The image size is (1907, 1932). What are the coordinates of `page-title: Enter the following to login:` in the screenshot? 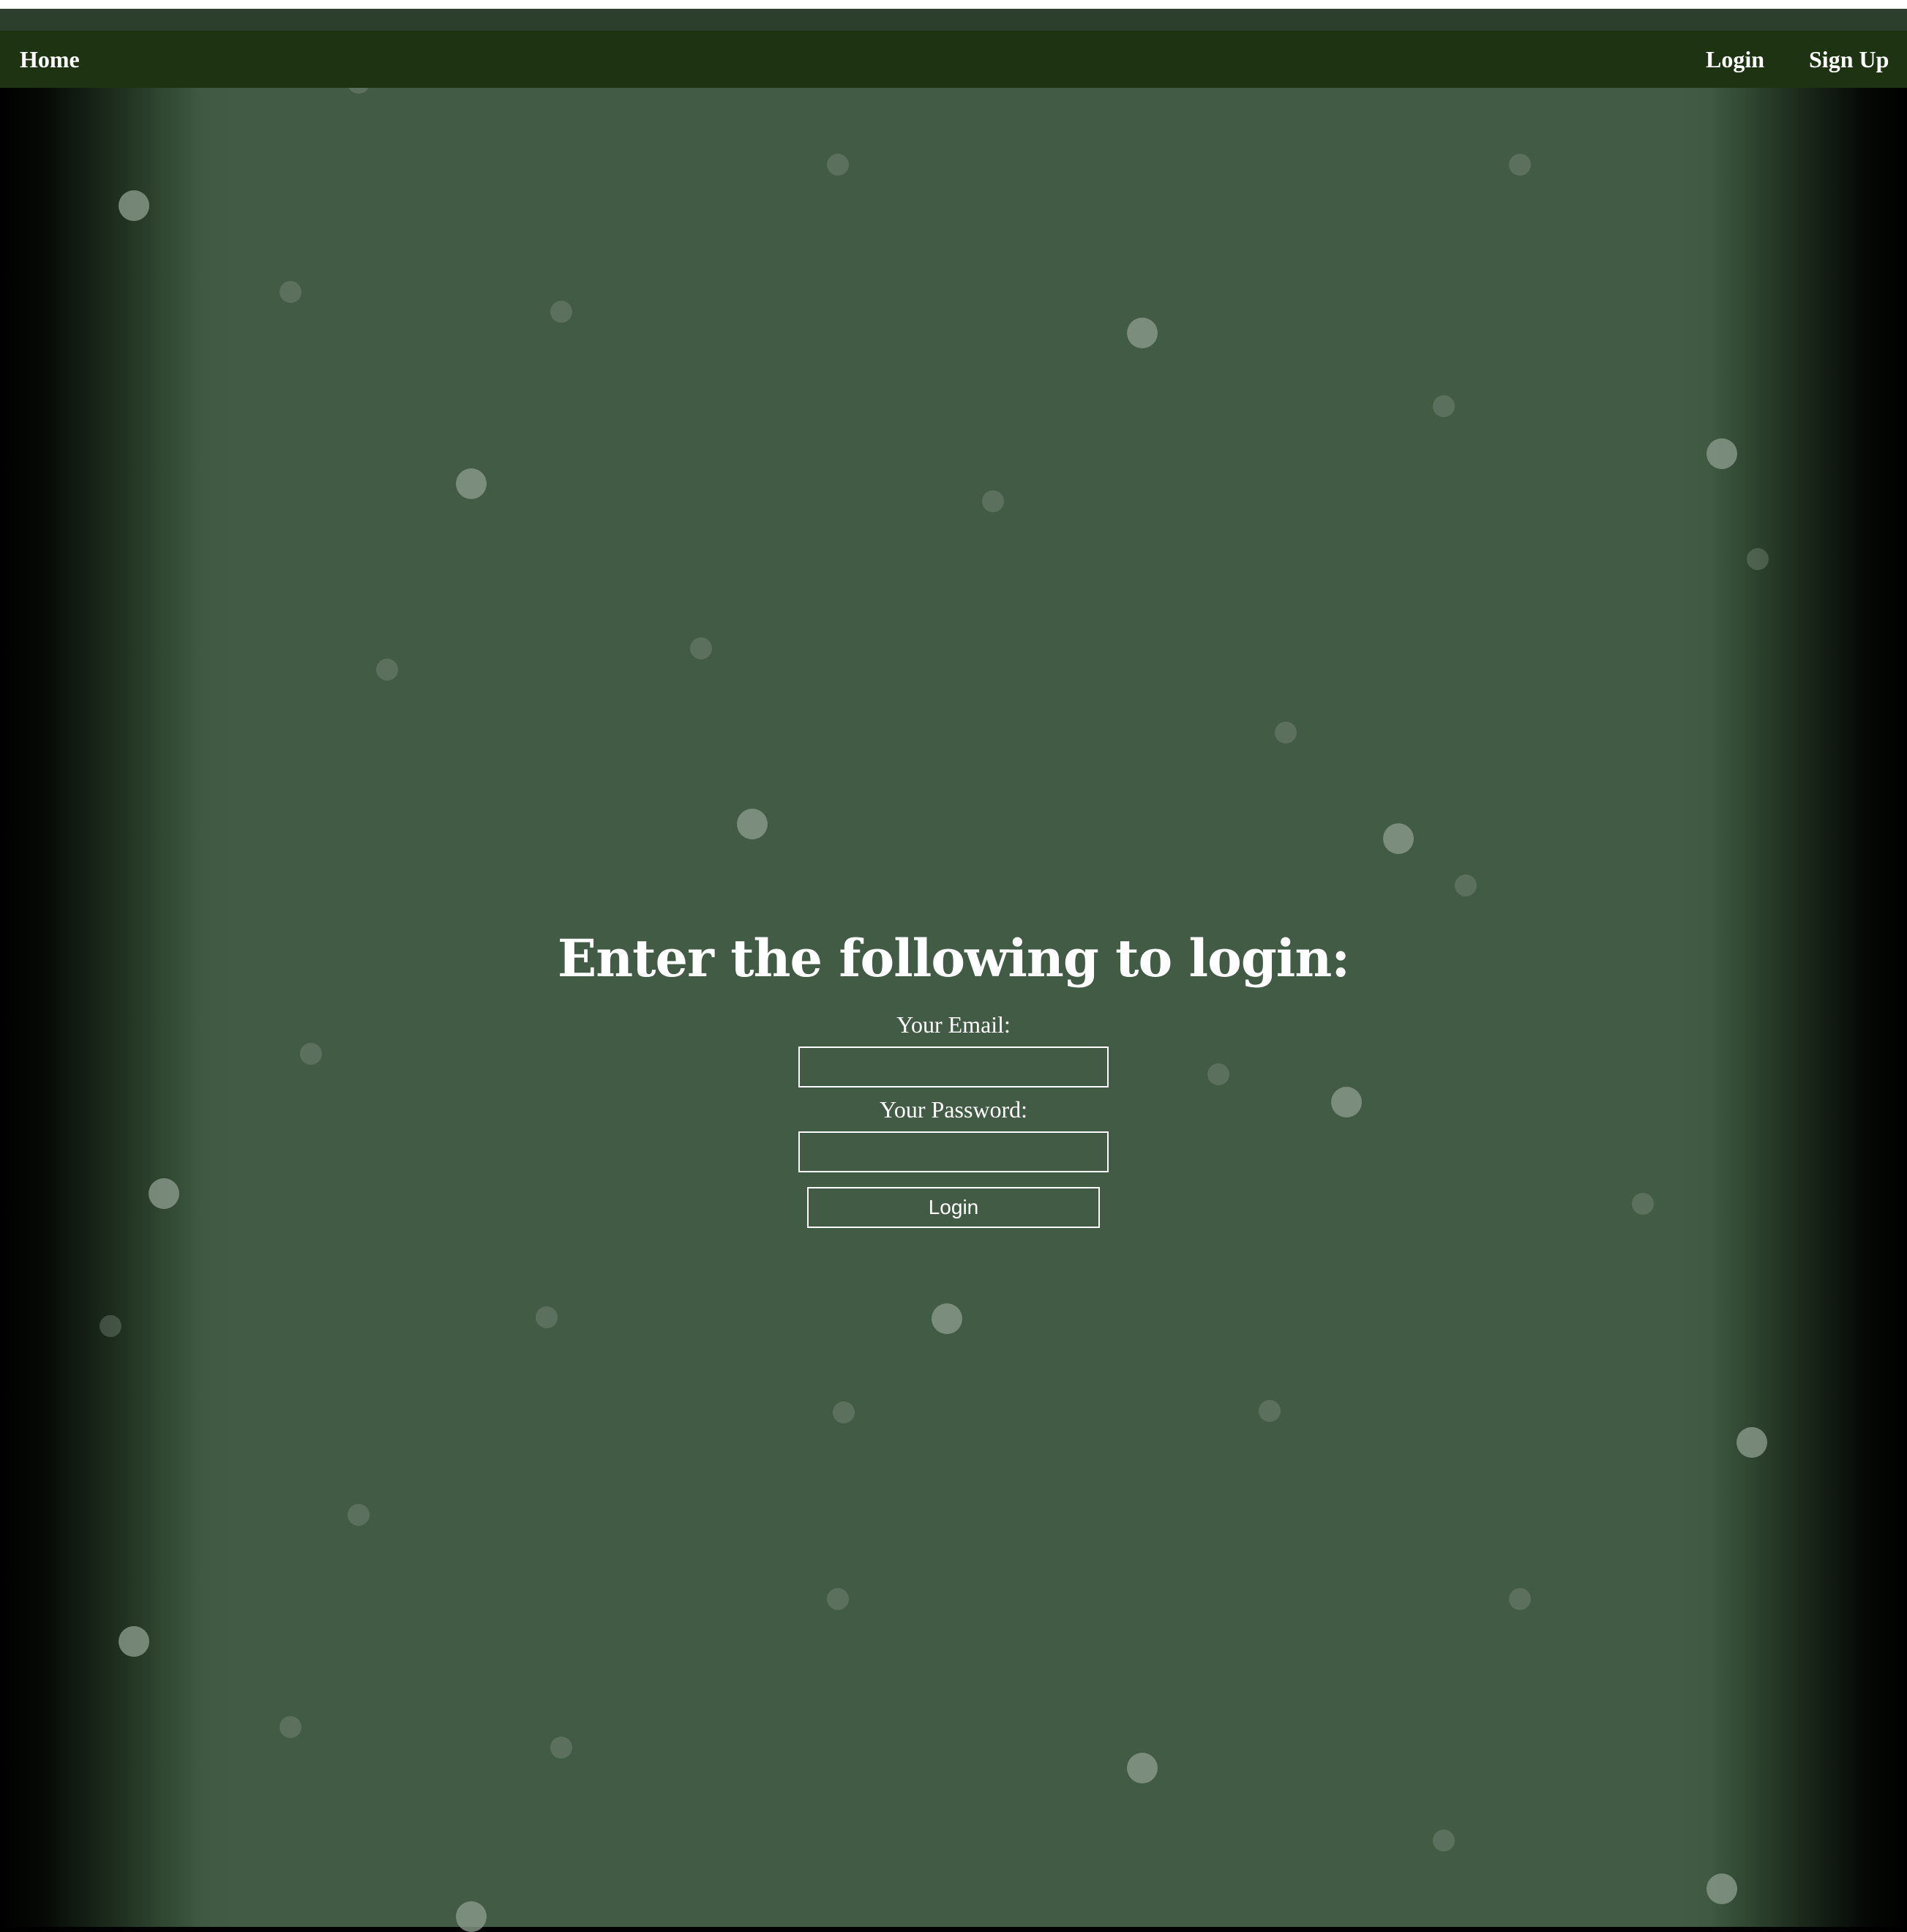 It's located at (954, 958).